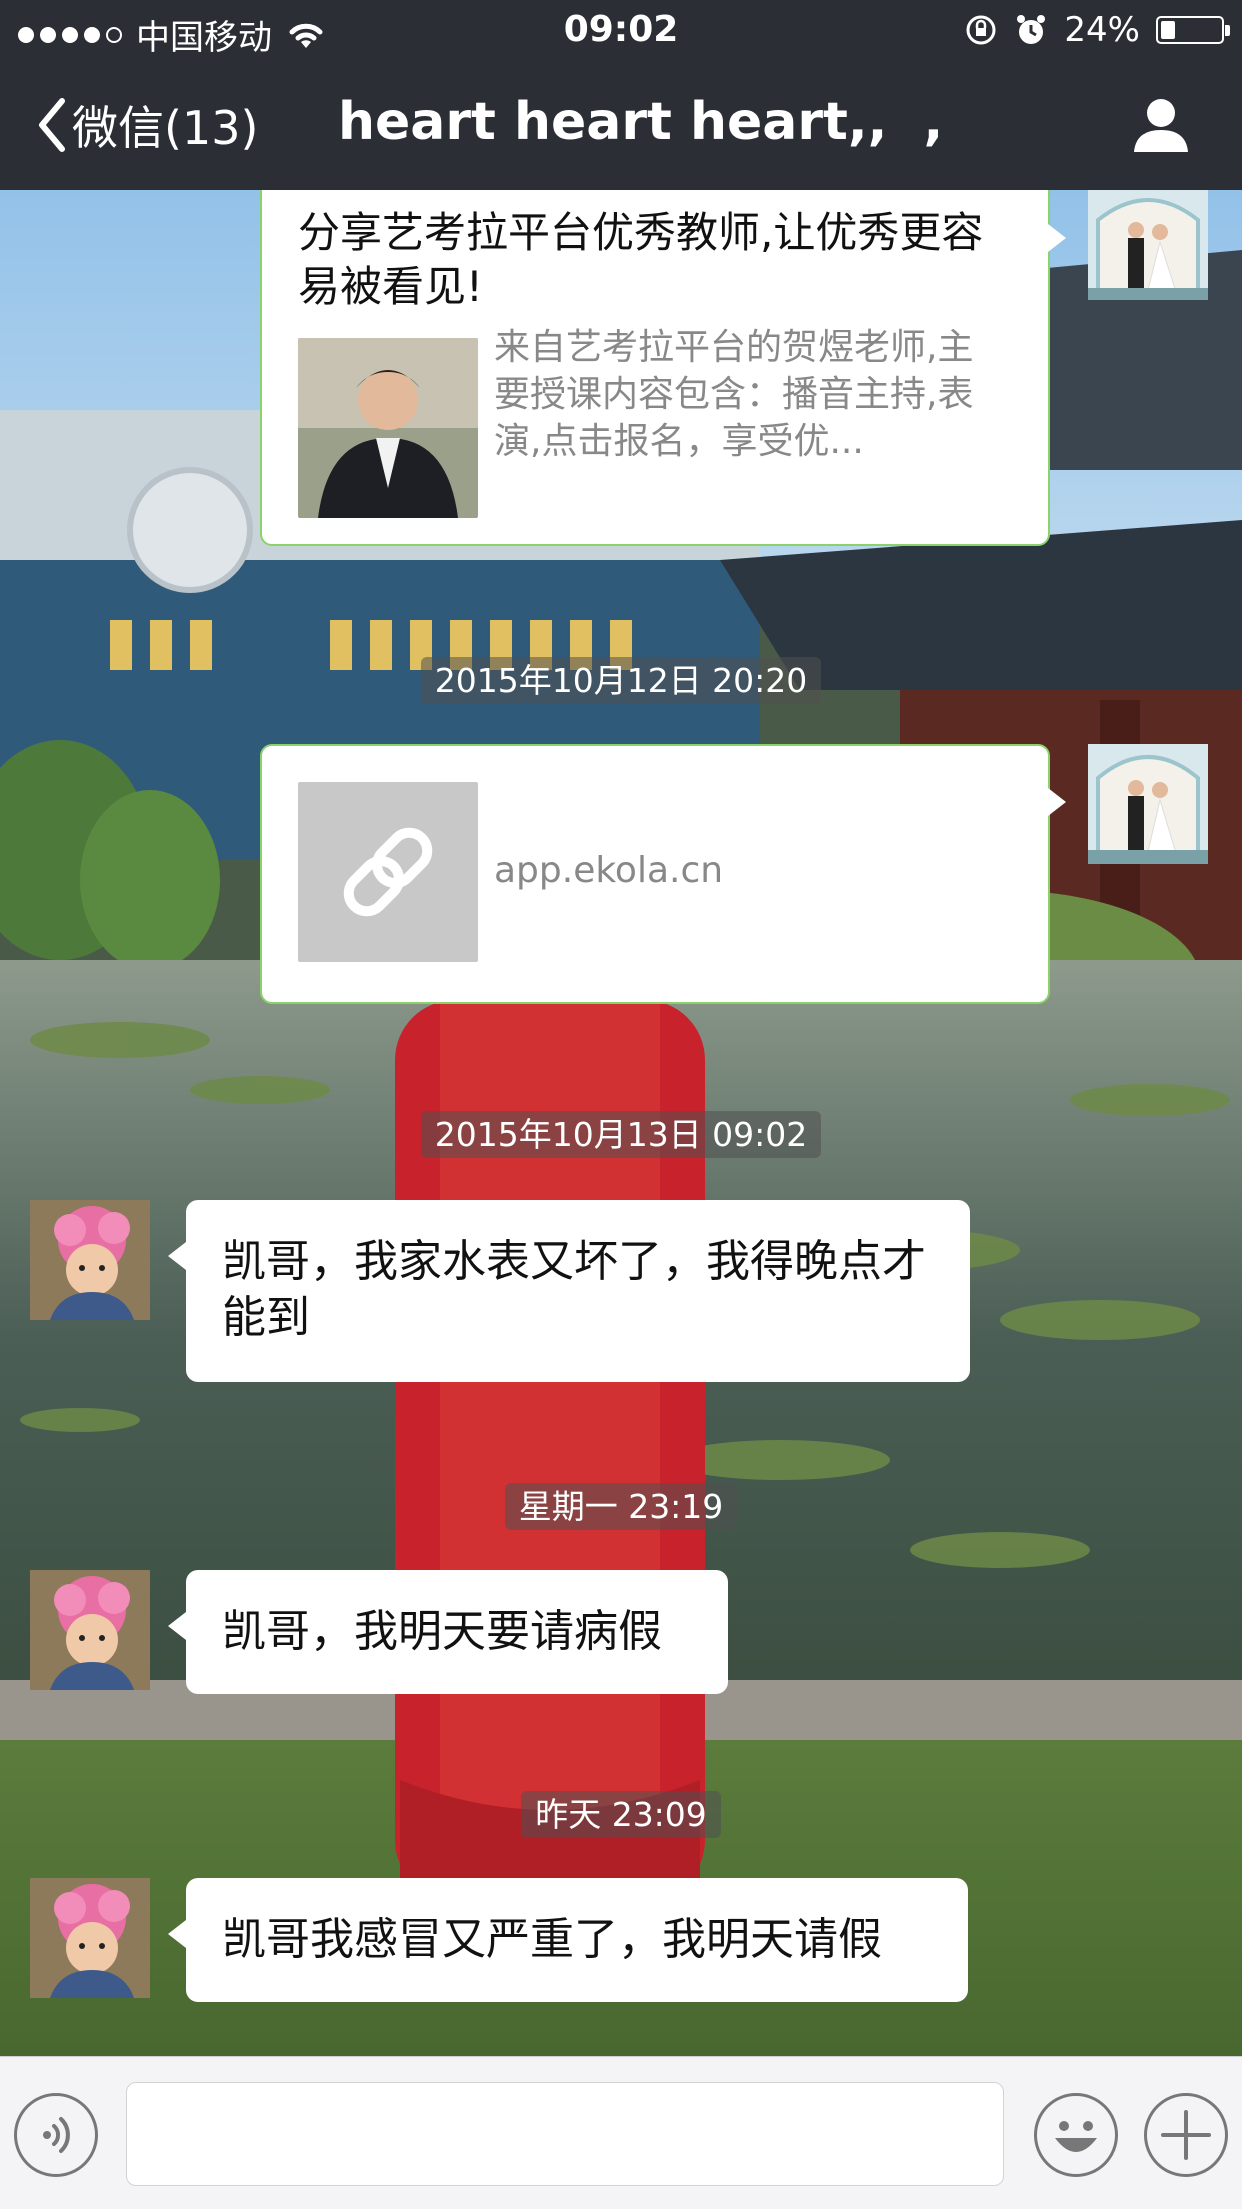  I want to click on rotation-lock-icon, so click(981, 30).